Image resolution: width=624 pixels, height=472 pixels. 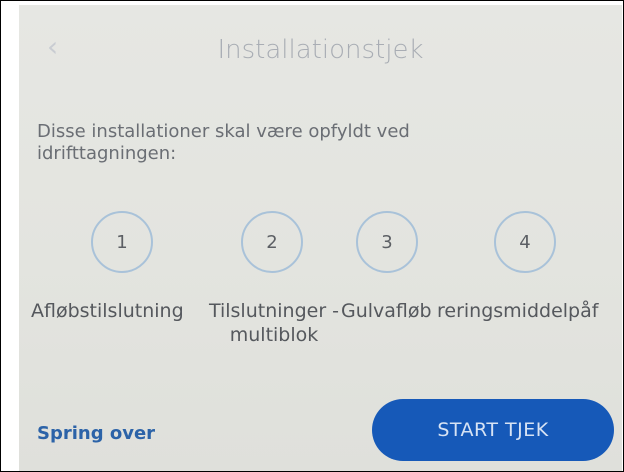 I want to click on step-circle-4: 4, so click(x=525, y=242).